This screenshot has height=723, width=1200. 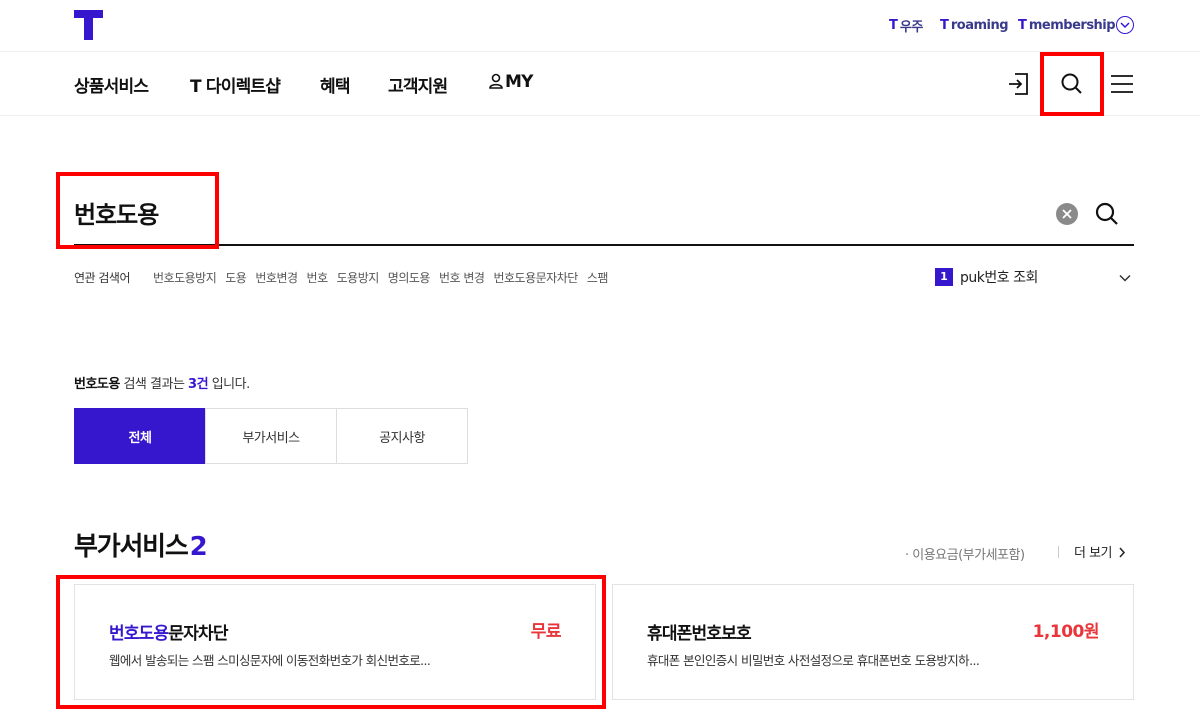 I want to click on util-link-label: 우주, so click(x=911, y=27).